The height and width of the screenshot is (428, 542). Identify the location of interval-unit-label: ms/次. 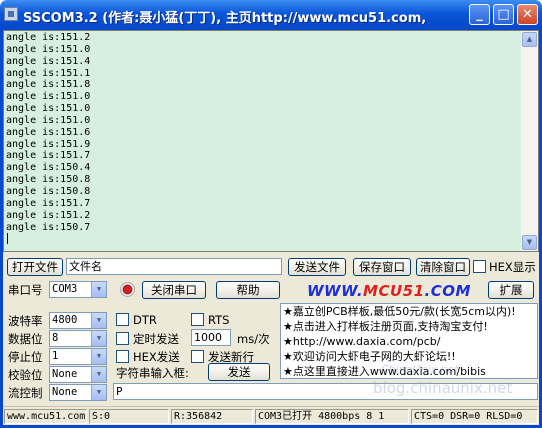
(253, 339).